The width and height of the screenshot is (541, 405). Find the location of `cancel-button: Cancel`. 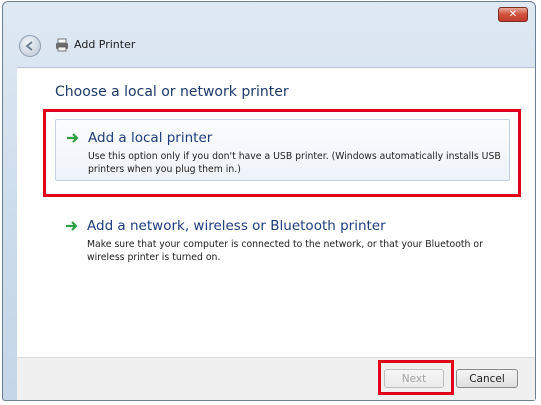

cancel-button: Cancel is located at coordinates (487, 378).